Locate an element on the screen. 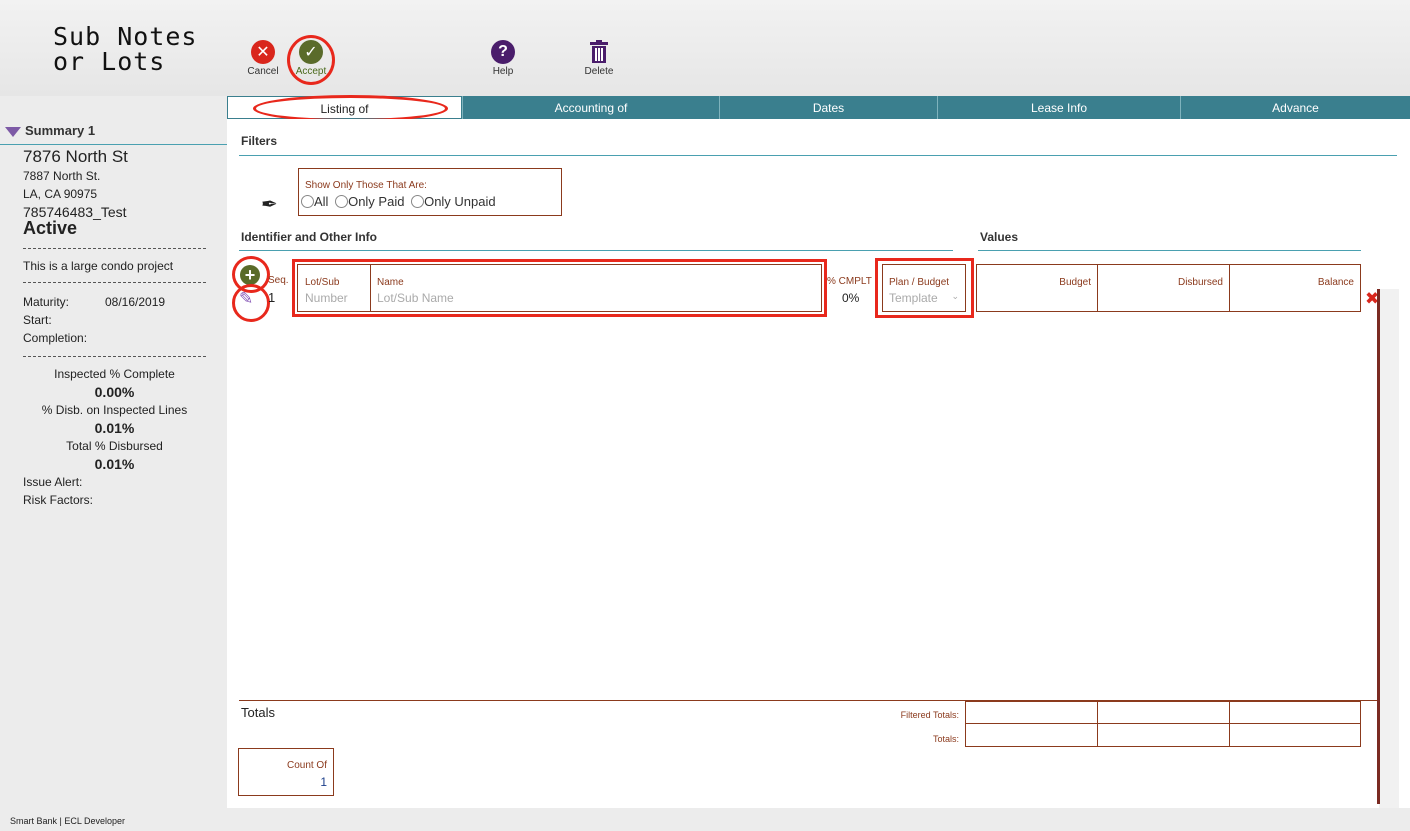  budget-total is located at coordinates (1031, 735).